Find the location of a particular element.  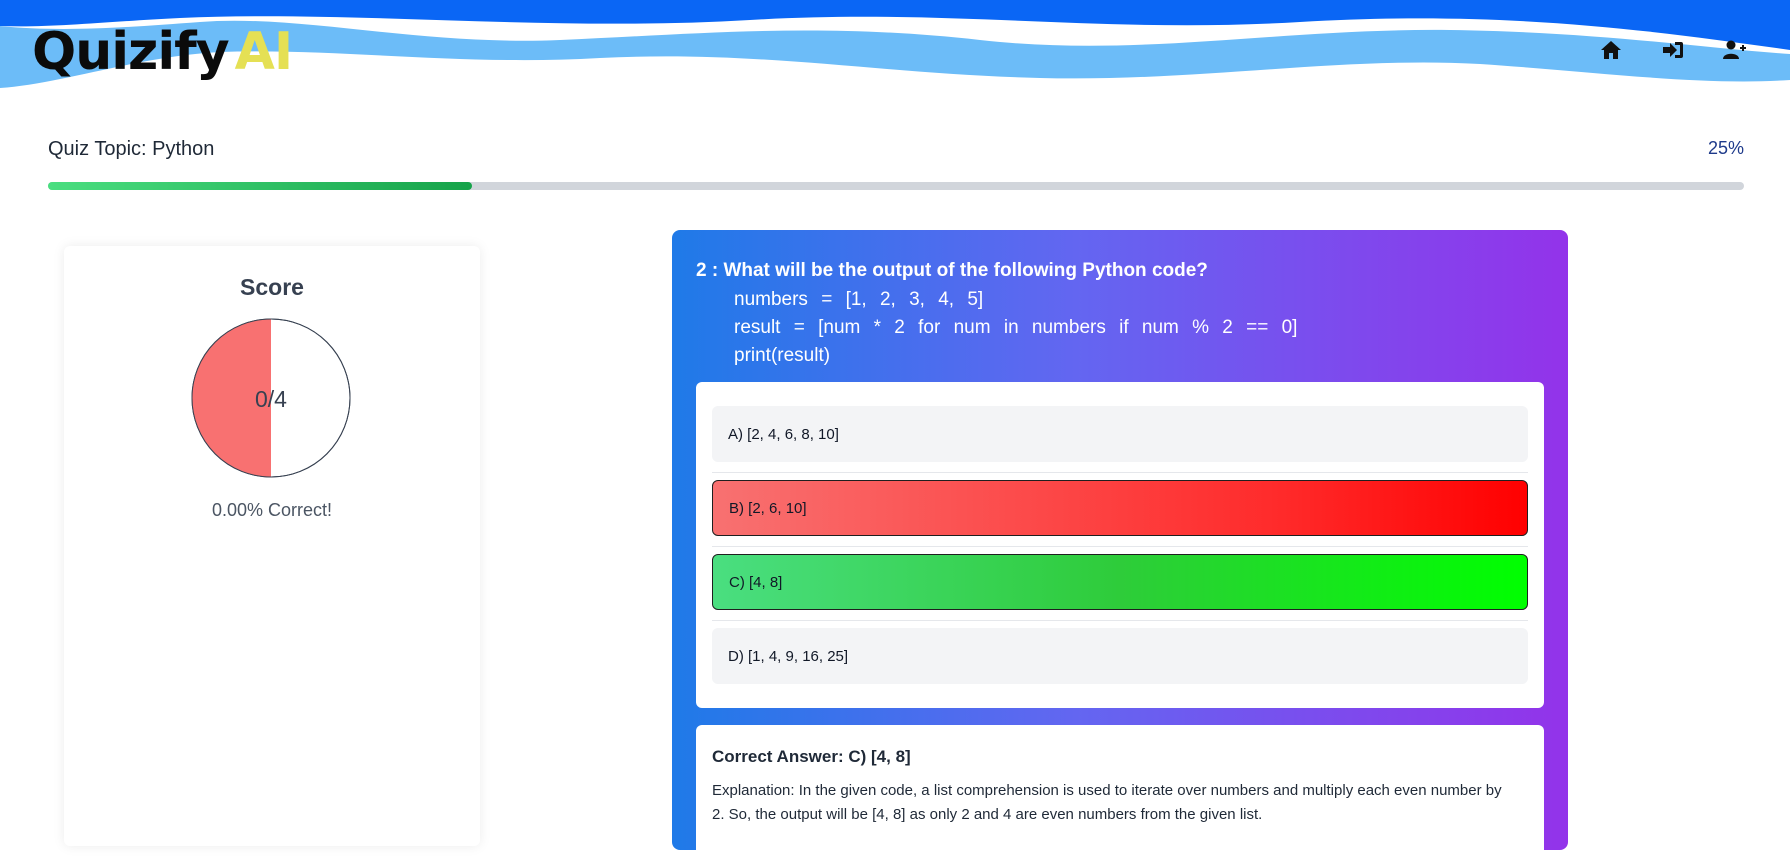

login-button is located at coordinates (1673, 50).